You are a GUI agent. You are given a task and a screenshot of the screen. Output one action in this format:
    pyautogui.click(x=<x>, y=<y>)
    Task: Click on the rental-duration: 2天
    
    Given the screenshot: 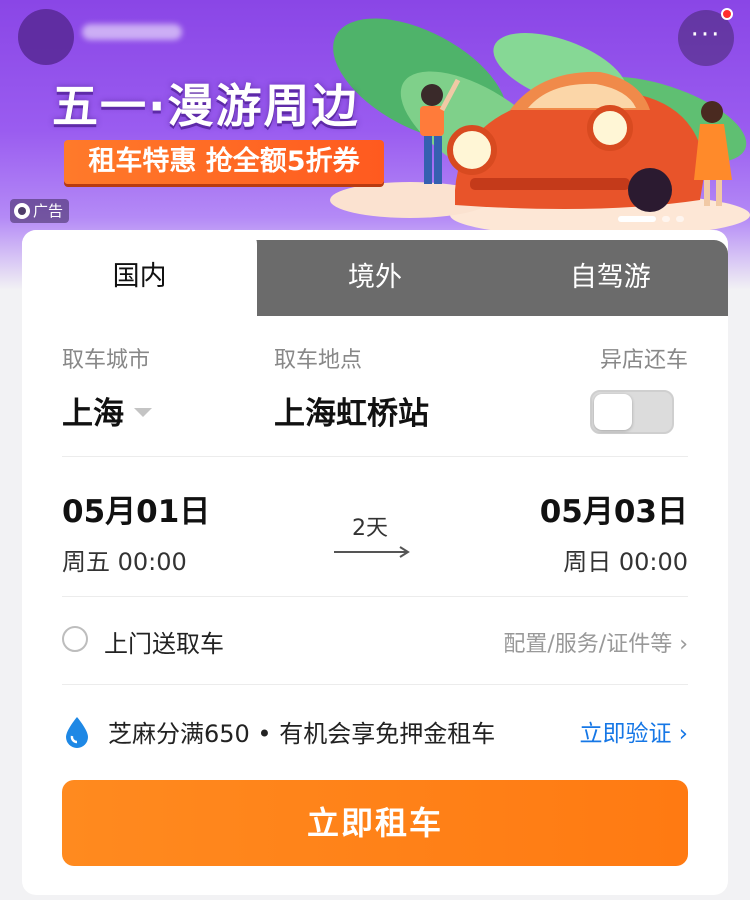 What is the action you would take?
    pyautogui.click(x=370, y=528)
    